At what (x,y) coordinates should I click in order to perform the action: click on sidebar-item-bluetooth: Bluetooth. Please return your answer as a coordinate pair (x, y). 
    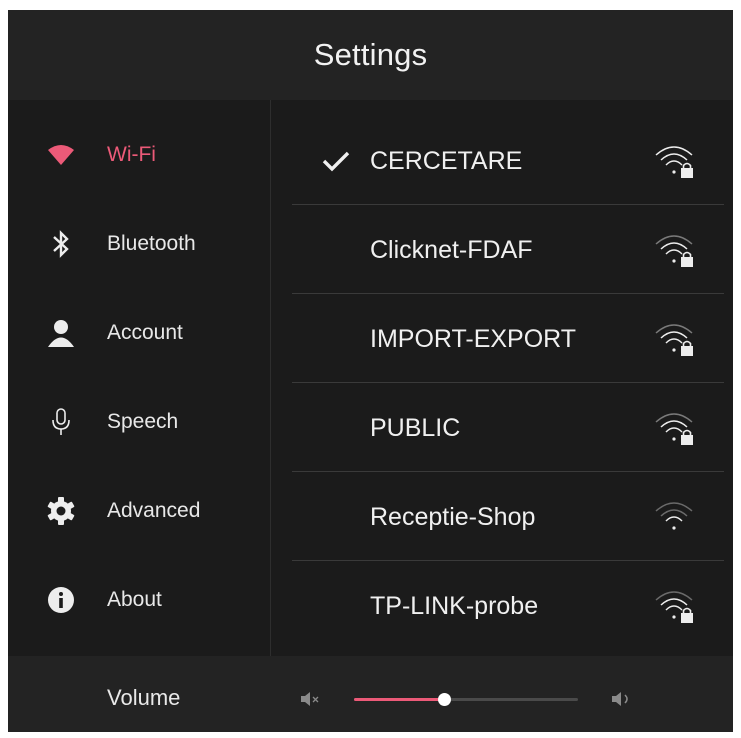
    Looking at the image, I should click on (139, 244).